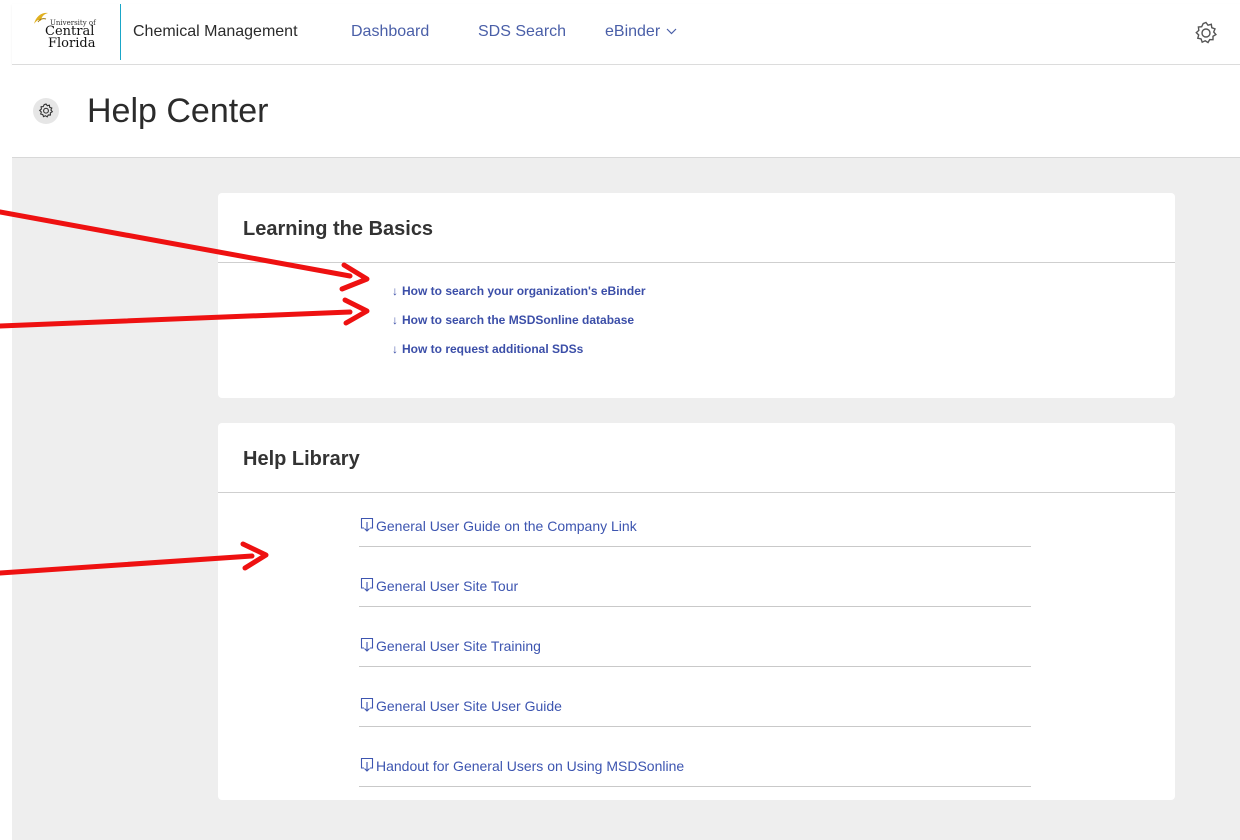  Describe the element at coordinates (493, 349) in the screenshot. I see `basics-link-label: How to request additional SDSs` at that location.